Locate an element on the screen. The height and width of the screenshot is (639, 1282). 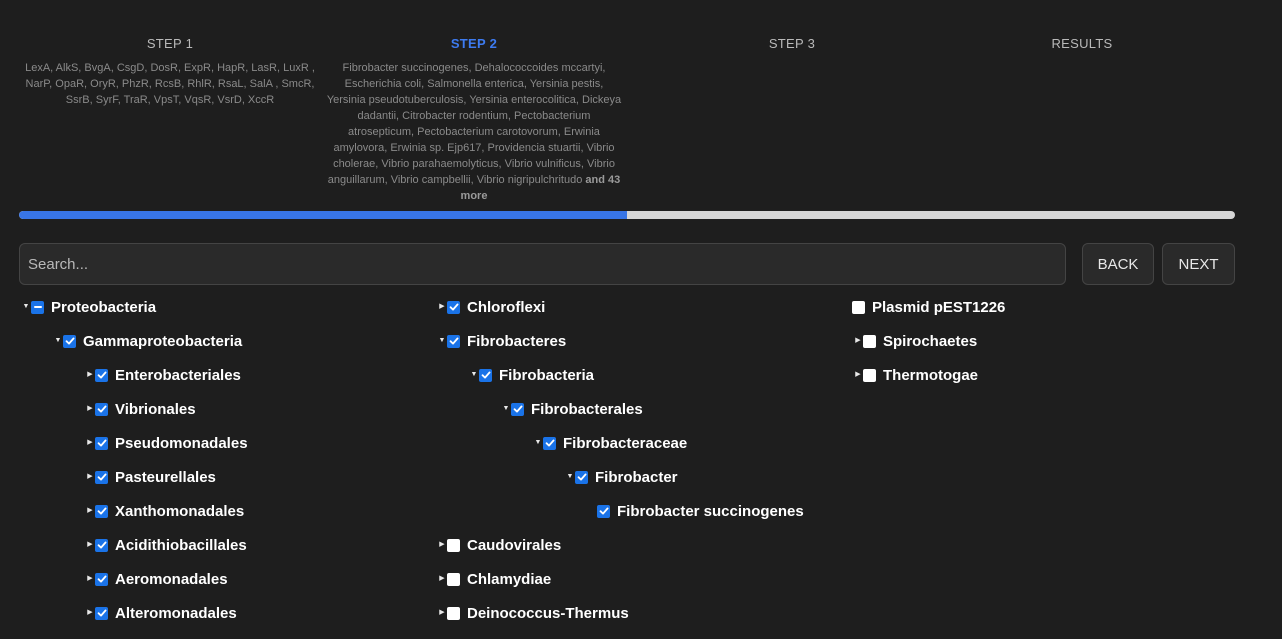
tree-node: ▶ Thermotogae is located at coordinates (915, 375).